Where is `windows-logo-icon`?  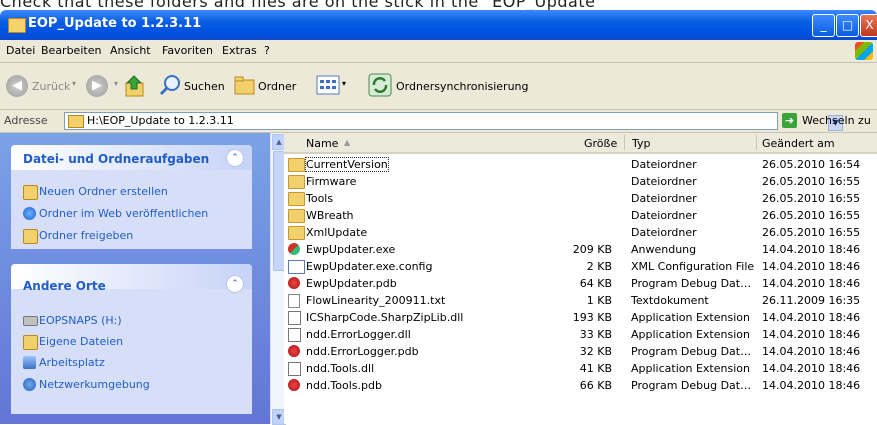
windows-logo-icon is located at coordinates (864, 51).